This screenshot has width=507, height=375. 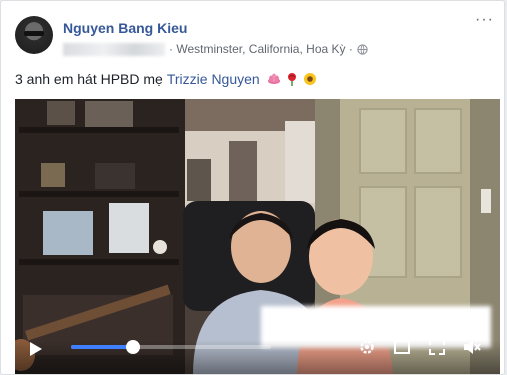 I want to click on post-caption: 3 anh em hát HPBD mẹ Trizzie Nguyen, so click(x=166, y=79).